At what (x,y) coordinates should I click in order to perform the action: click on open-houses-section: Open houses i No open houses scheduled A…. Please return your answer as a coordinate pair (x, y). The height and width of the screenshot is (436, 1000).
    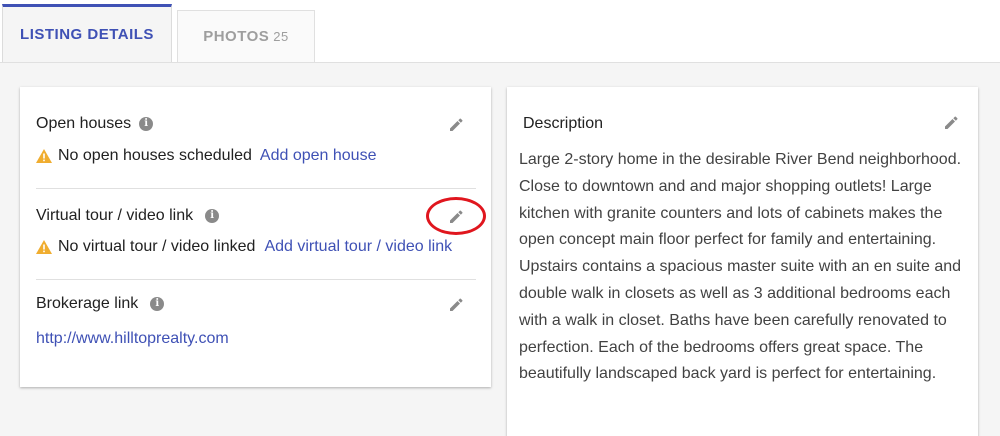
    Looking at the image, I should click on (256, 140).